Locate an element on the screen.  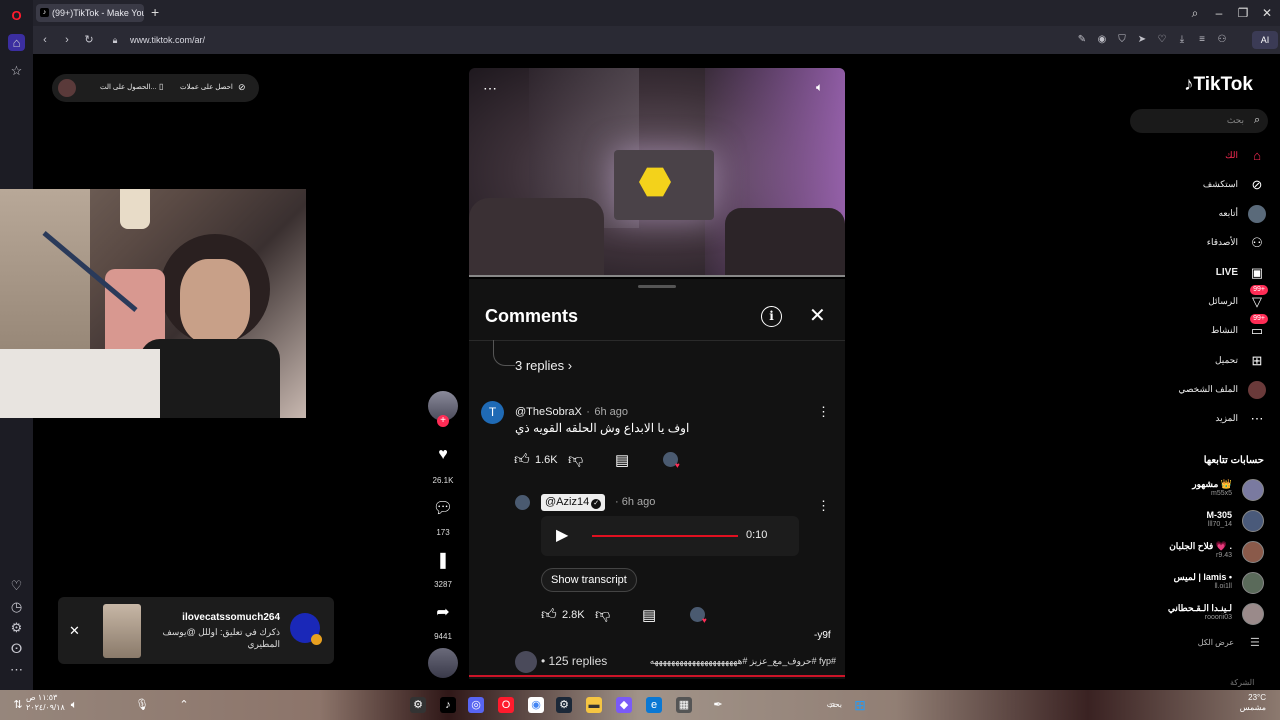
app-gray-icon: ▦ is located at coordinates (684, 705).